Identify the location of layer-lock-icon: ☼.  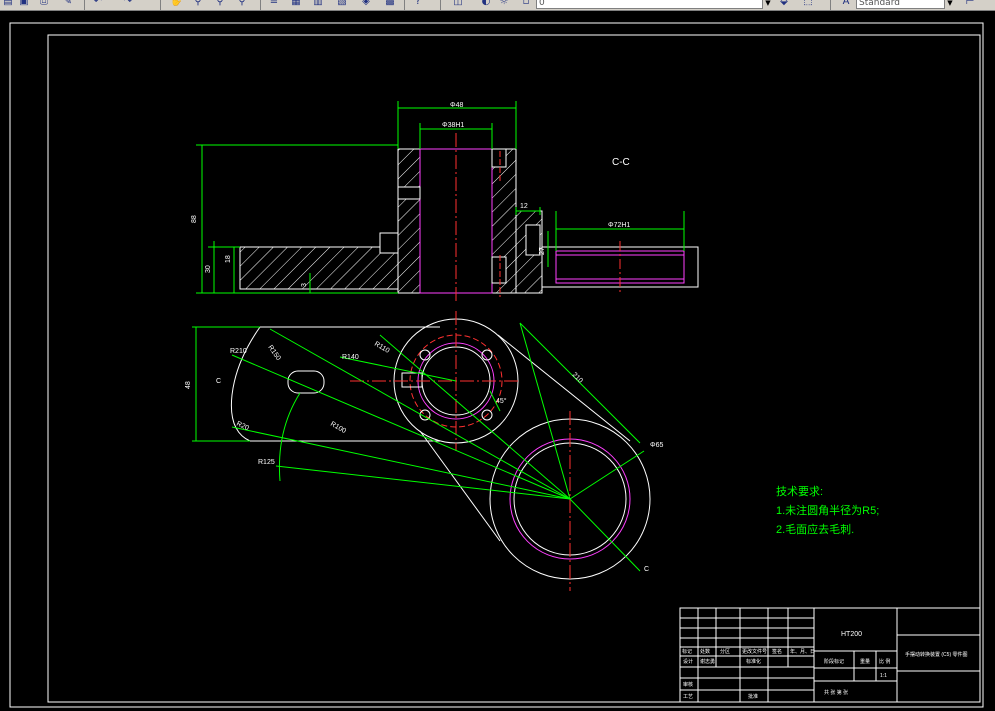
(504, 3).